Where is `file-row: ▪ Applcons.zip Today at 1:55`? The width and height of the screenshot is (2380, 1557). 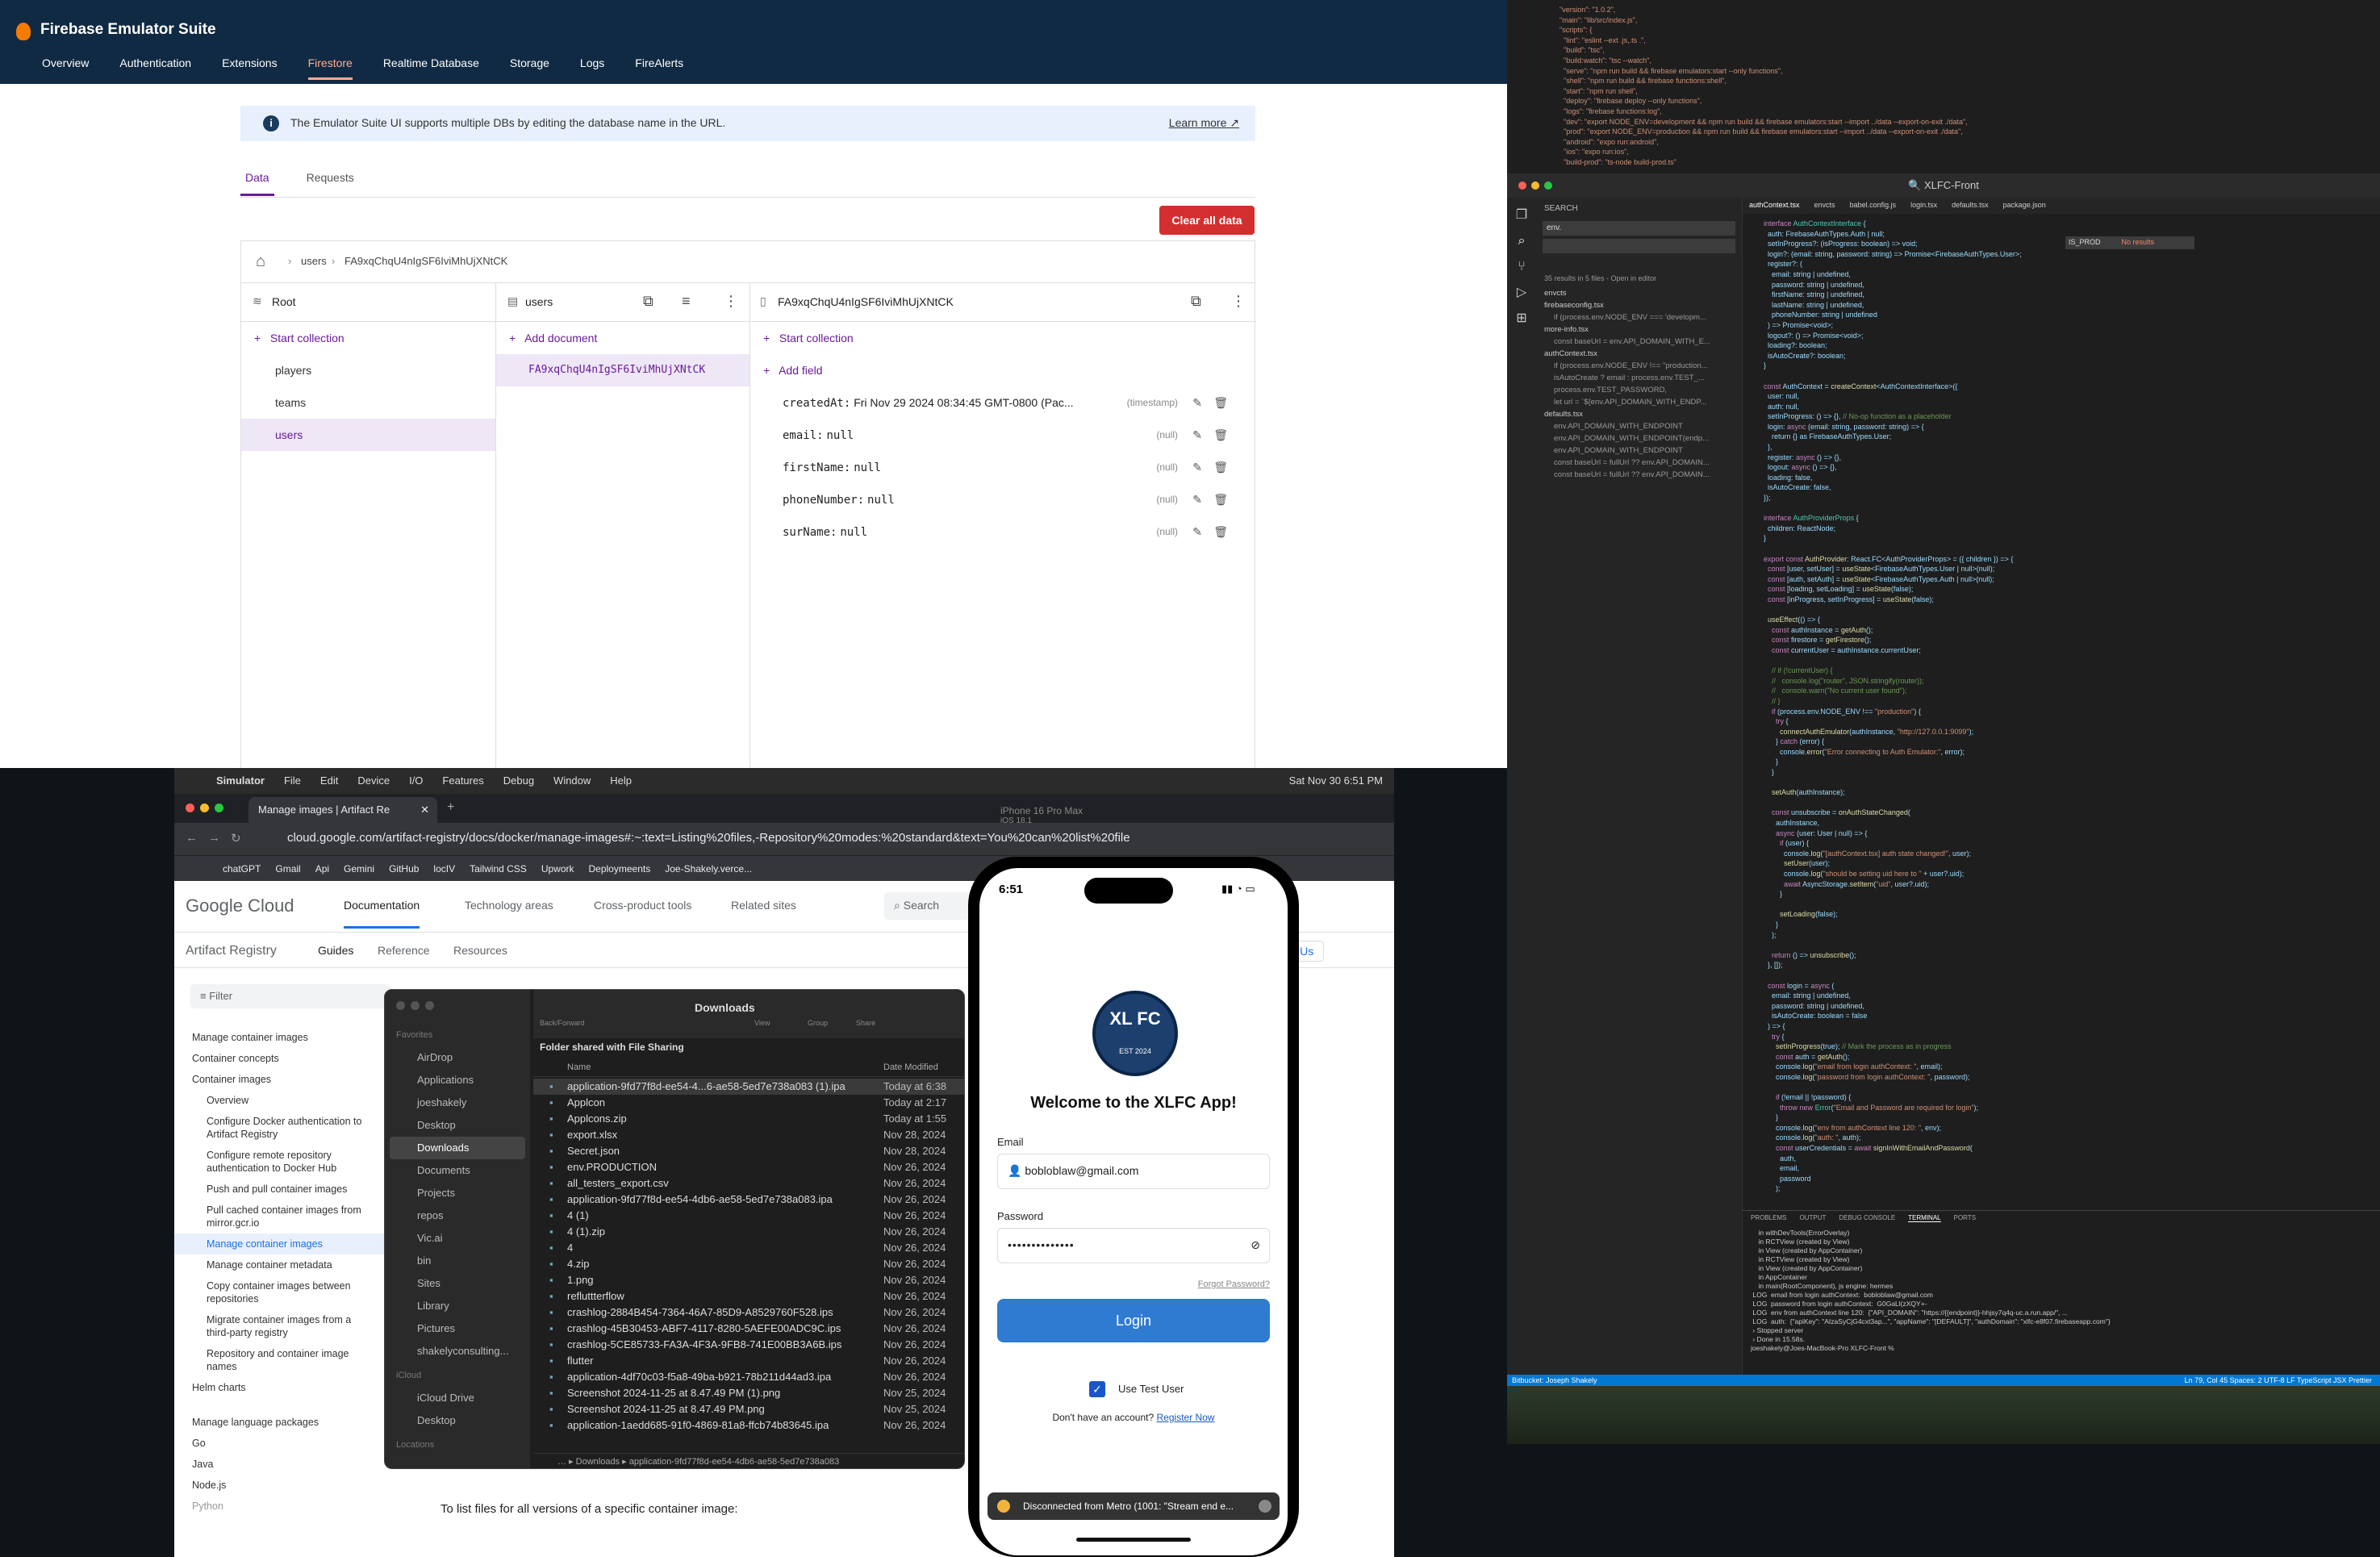
file-row: ▪ Applcons.zip Today at 1:55 is located at coordinates (749, 1119).